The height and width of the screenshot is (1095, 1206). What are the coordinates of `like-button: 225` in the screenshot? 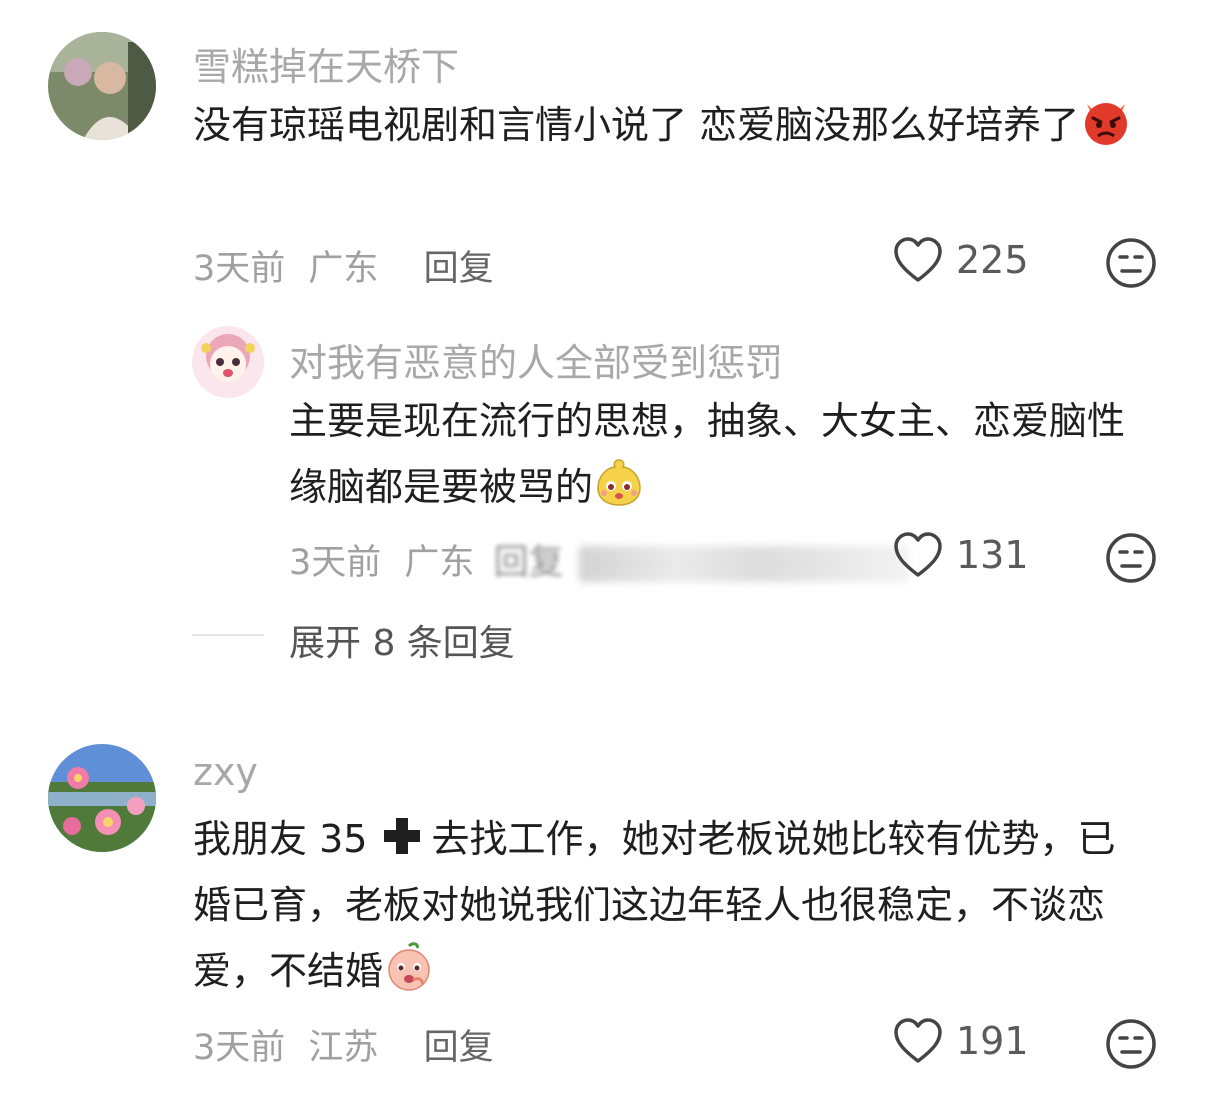 It's located at (960, 260).